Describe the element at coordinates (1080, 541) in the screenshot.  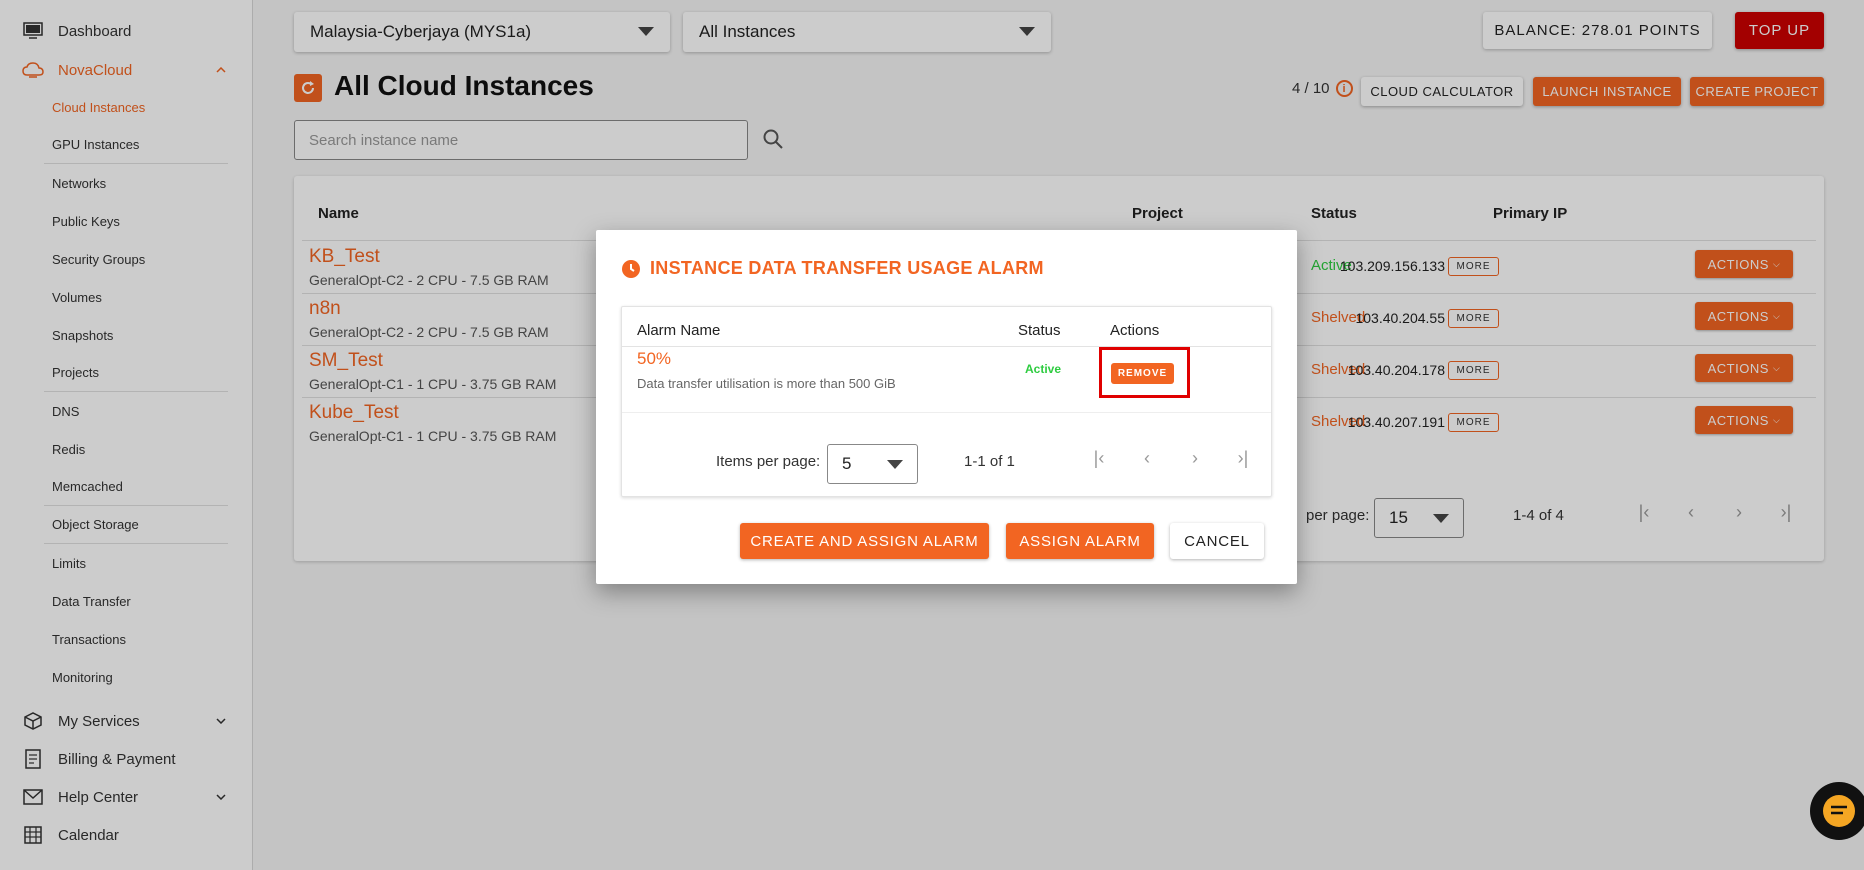
I see `assign-alarm-button: ASSIGN ALARM` at that location.